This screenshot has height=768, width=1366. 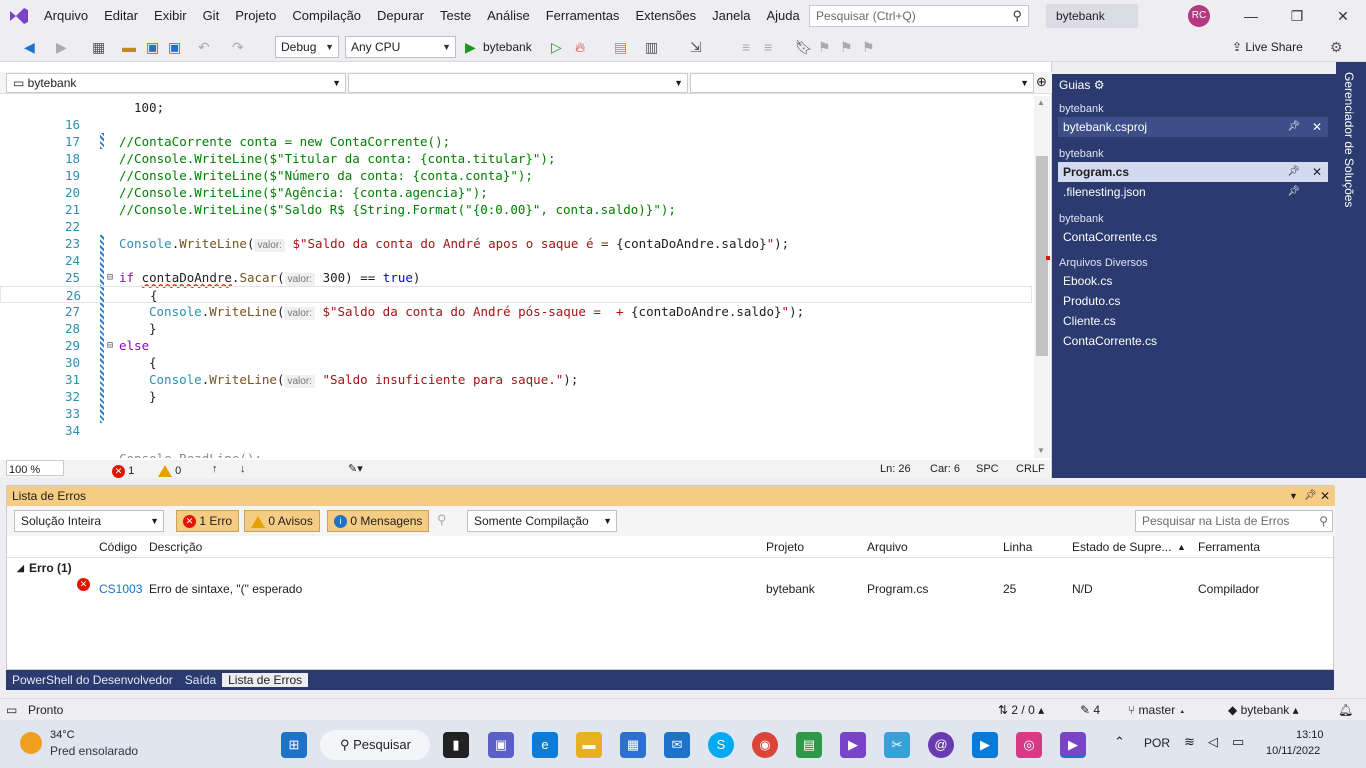 I want to click on chevron-down-icon: ▼, so click(x=1293, y=496).